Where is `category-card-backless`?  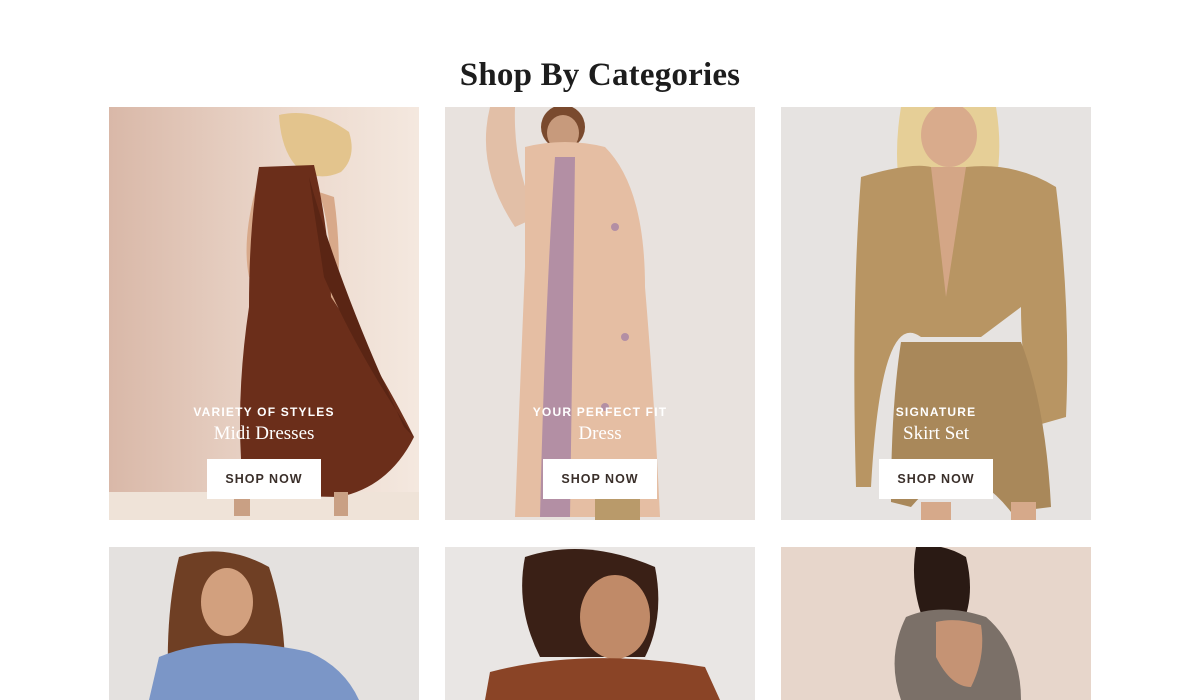
category-card-backless is located at coordinates (936, 623).